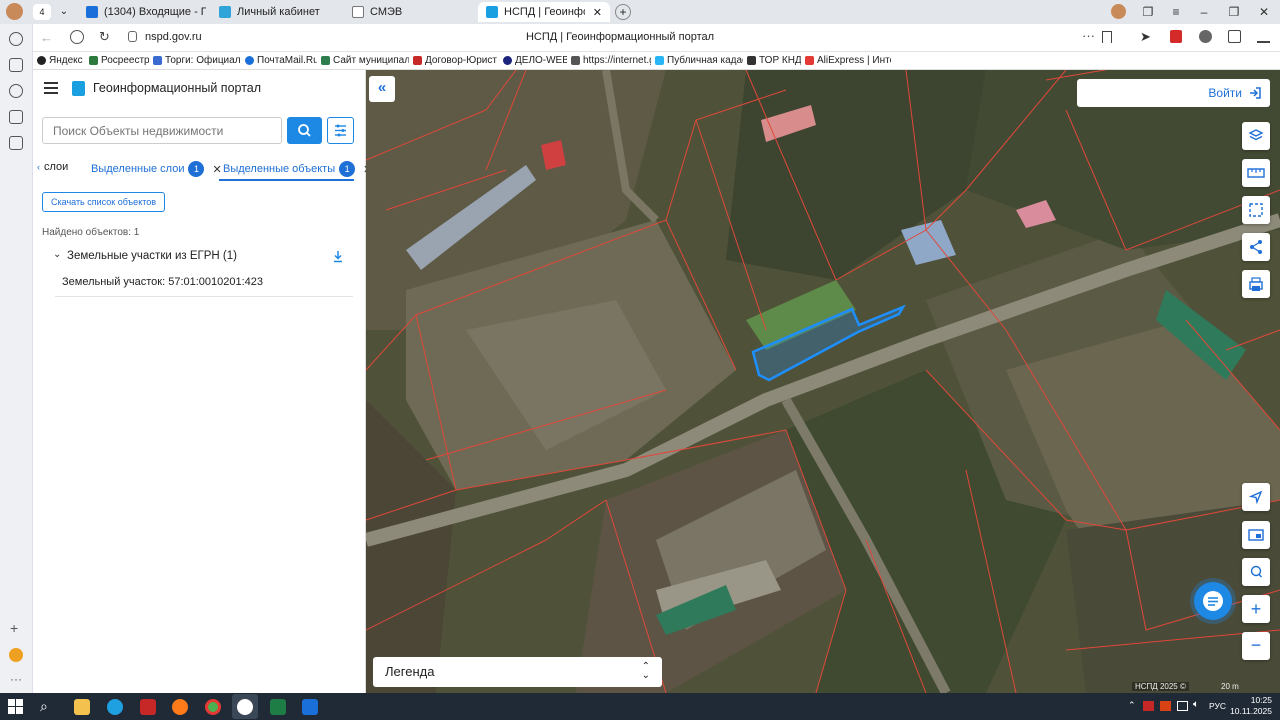 This screenshot has height=720, width=1280. I want to click on back-icon: ←, so click(46, 37).